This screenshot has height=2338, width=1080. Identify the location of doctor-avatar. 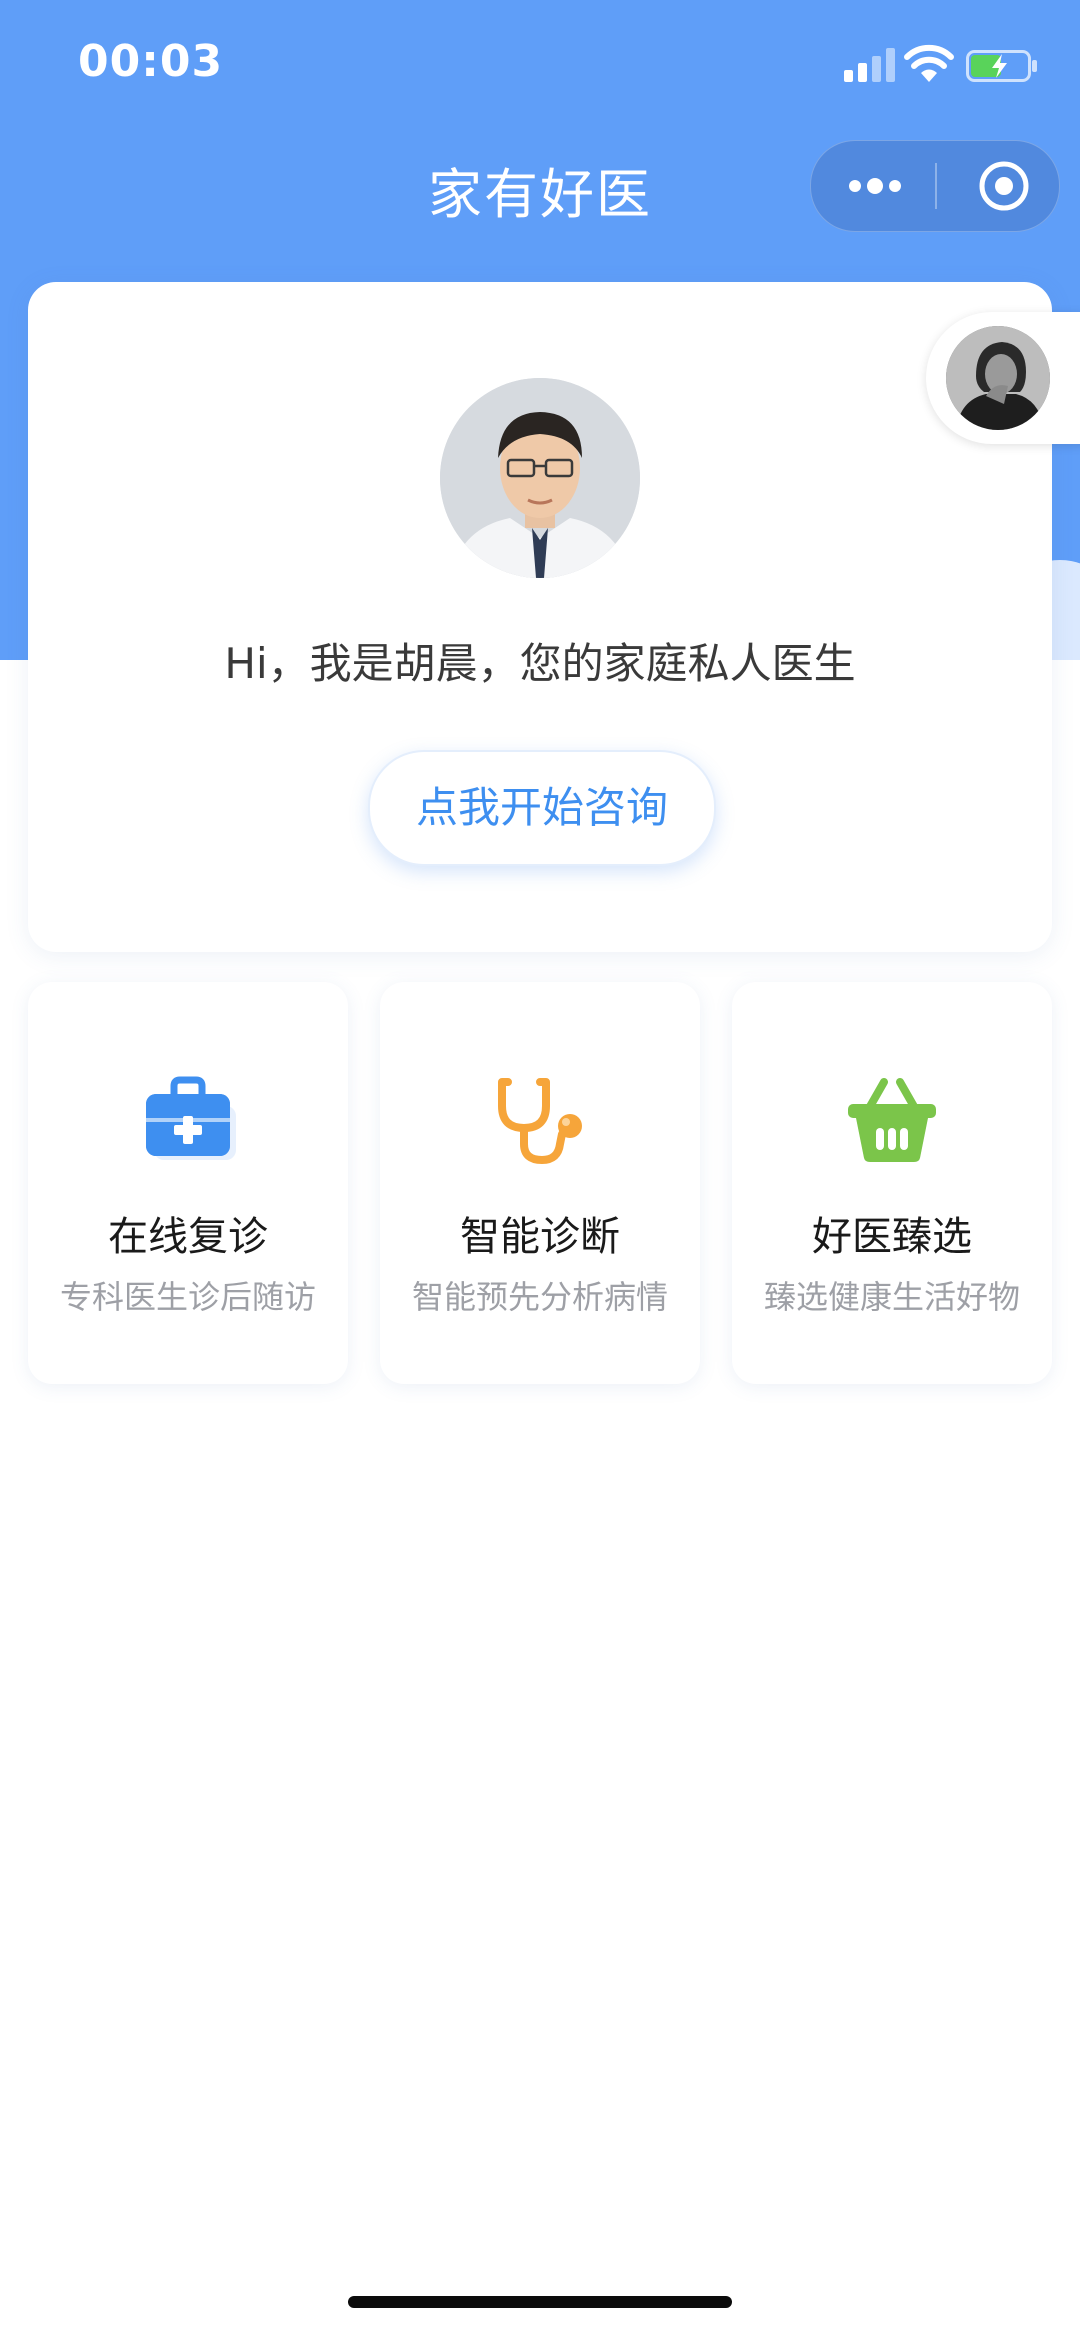
(540, 478).